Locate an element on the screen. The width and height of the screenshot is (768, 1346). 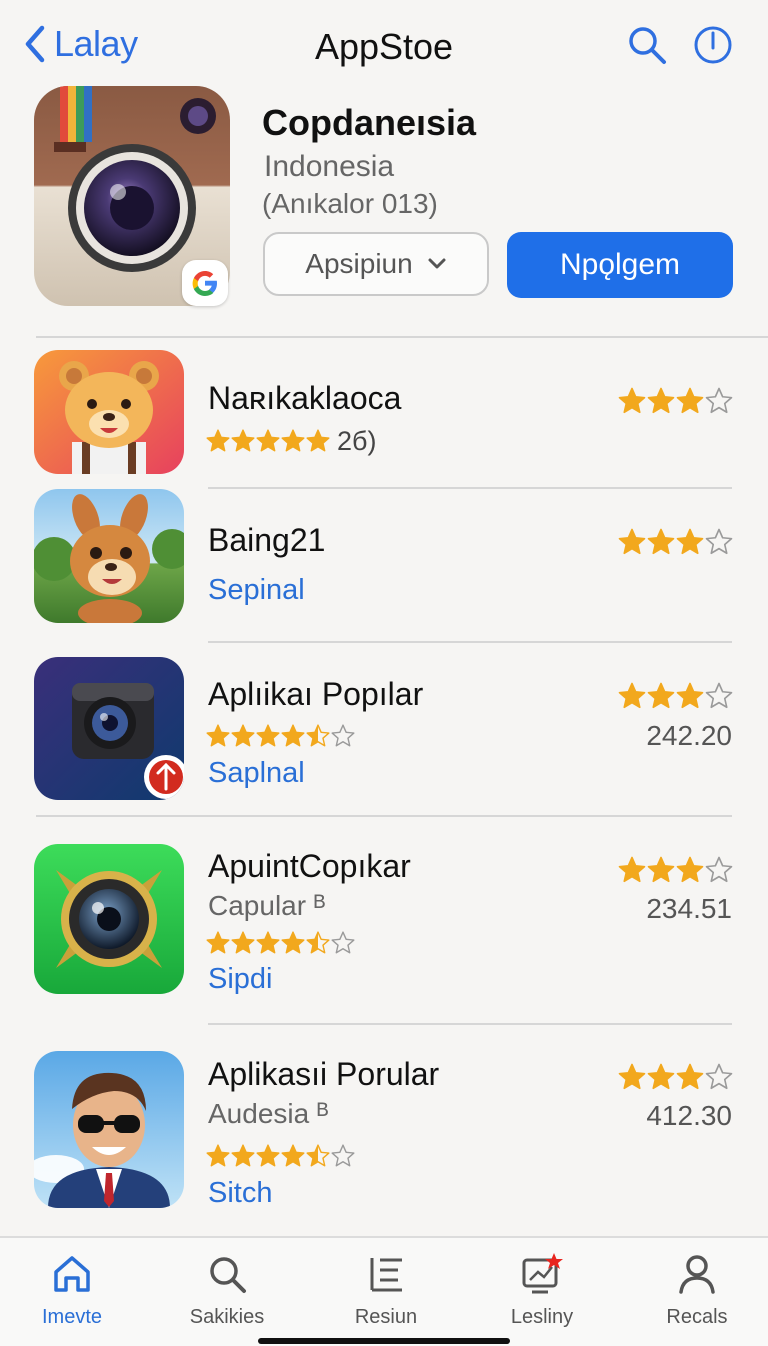
app-price: 242.20 is located at coordinates (689, 735).